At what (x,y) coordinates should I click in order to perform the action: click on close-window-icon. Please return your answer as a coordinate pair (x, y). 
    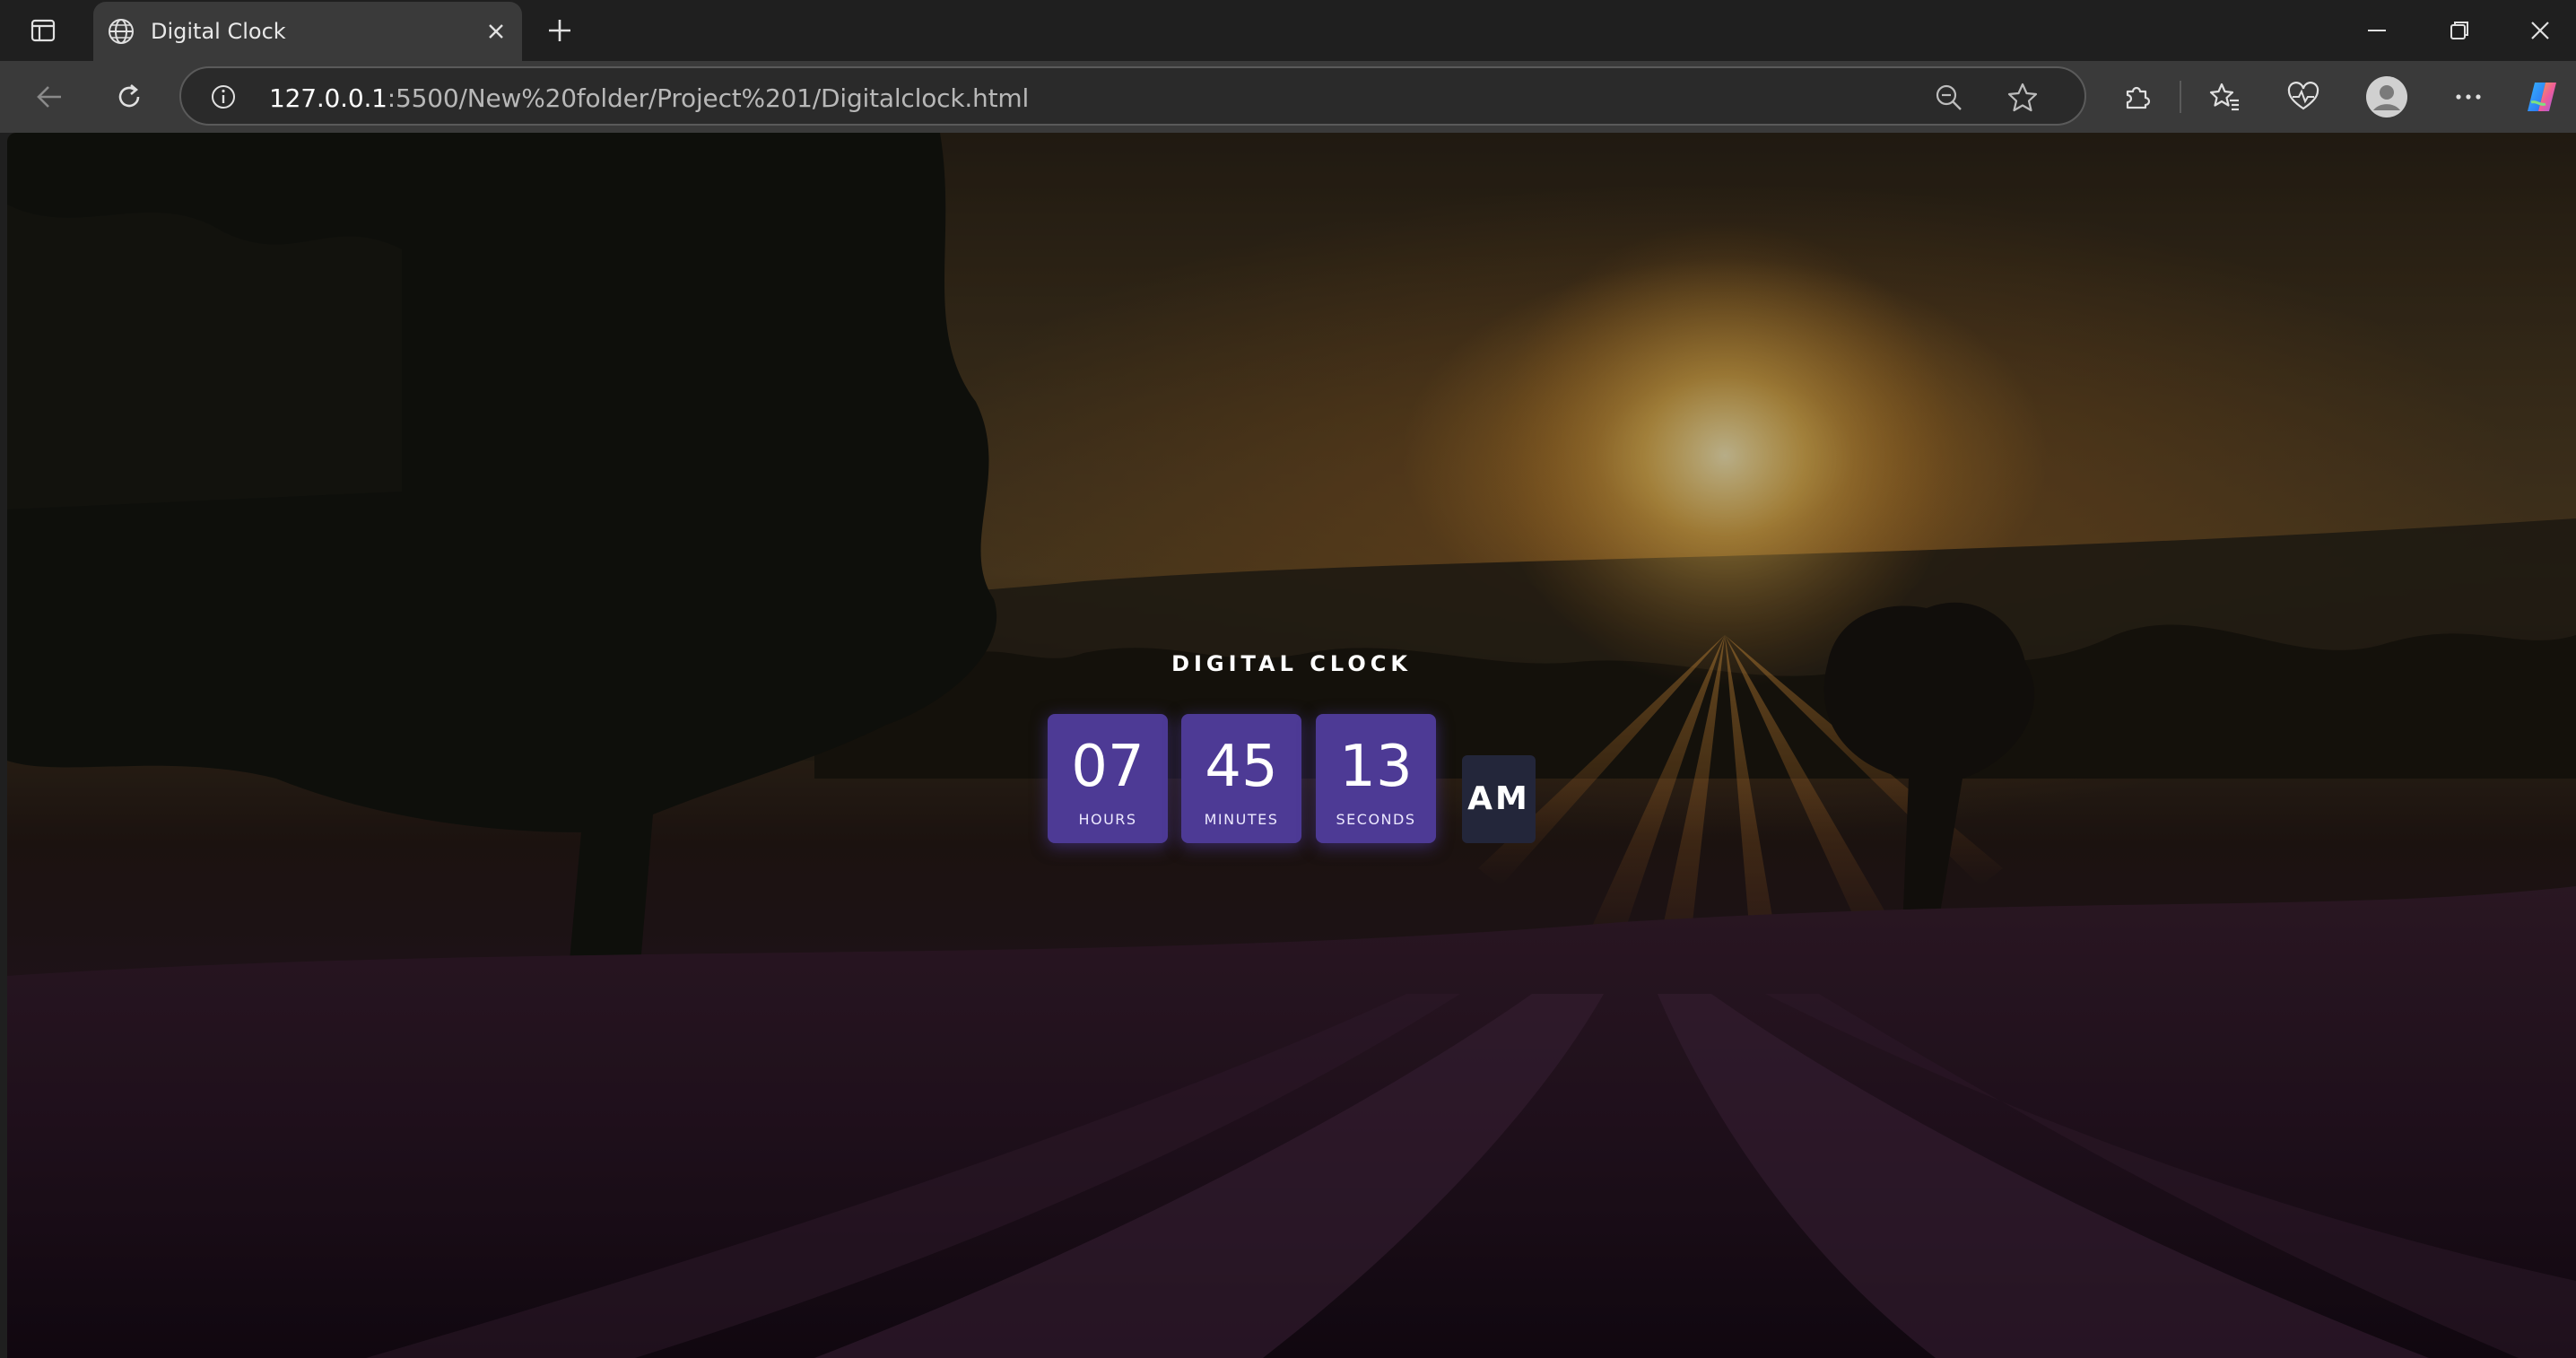
    Looking at the image, I should click on (2540, 30).